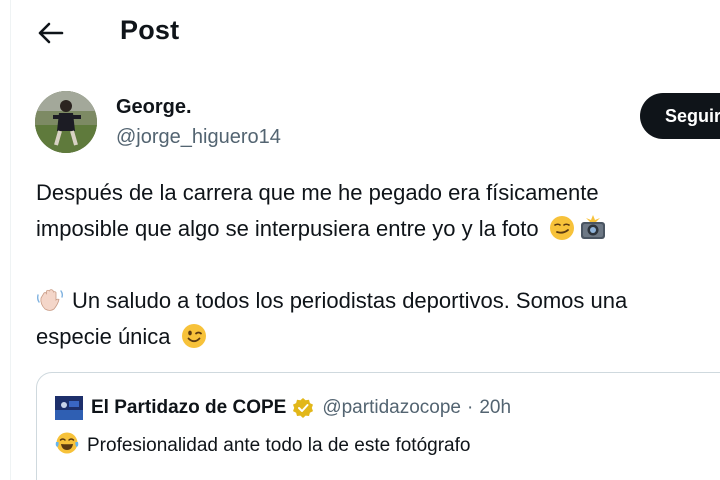 The image size is (720, 480). Describe the element at coordinates (680, 116) in the screenshot. I see `follow-button: Seguir` at that location.